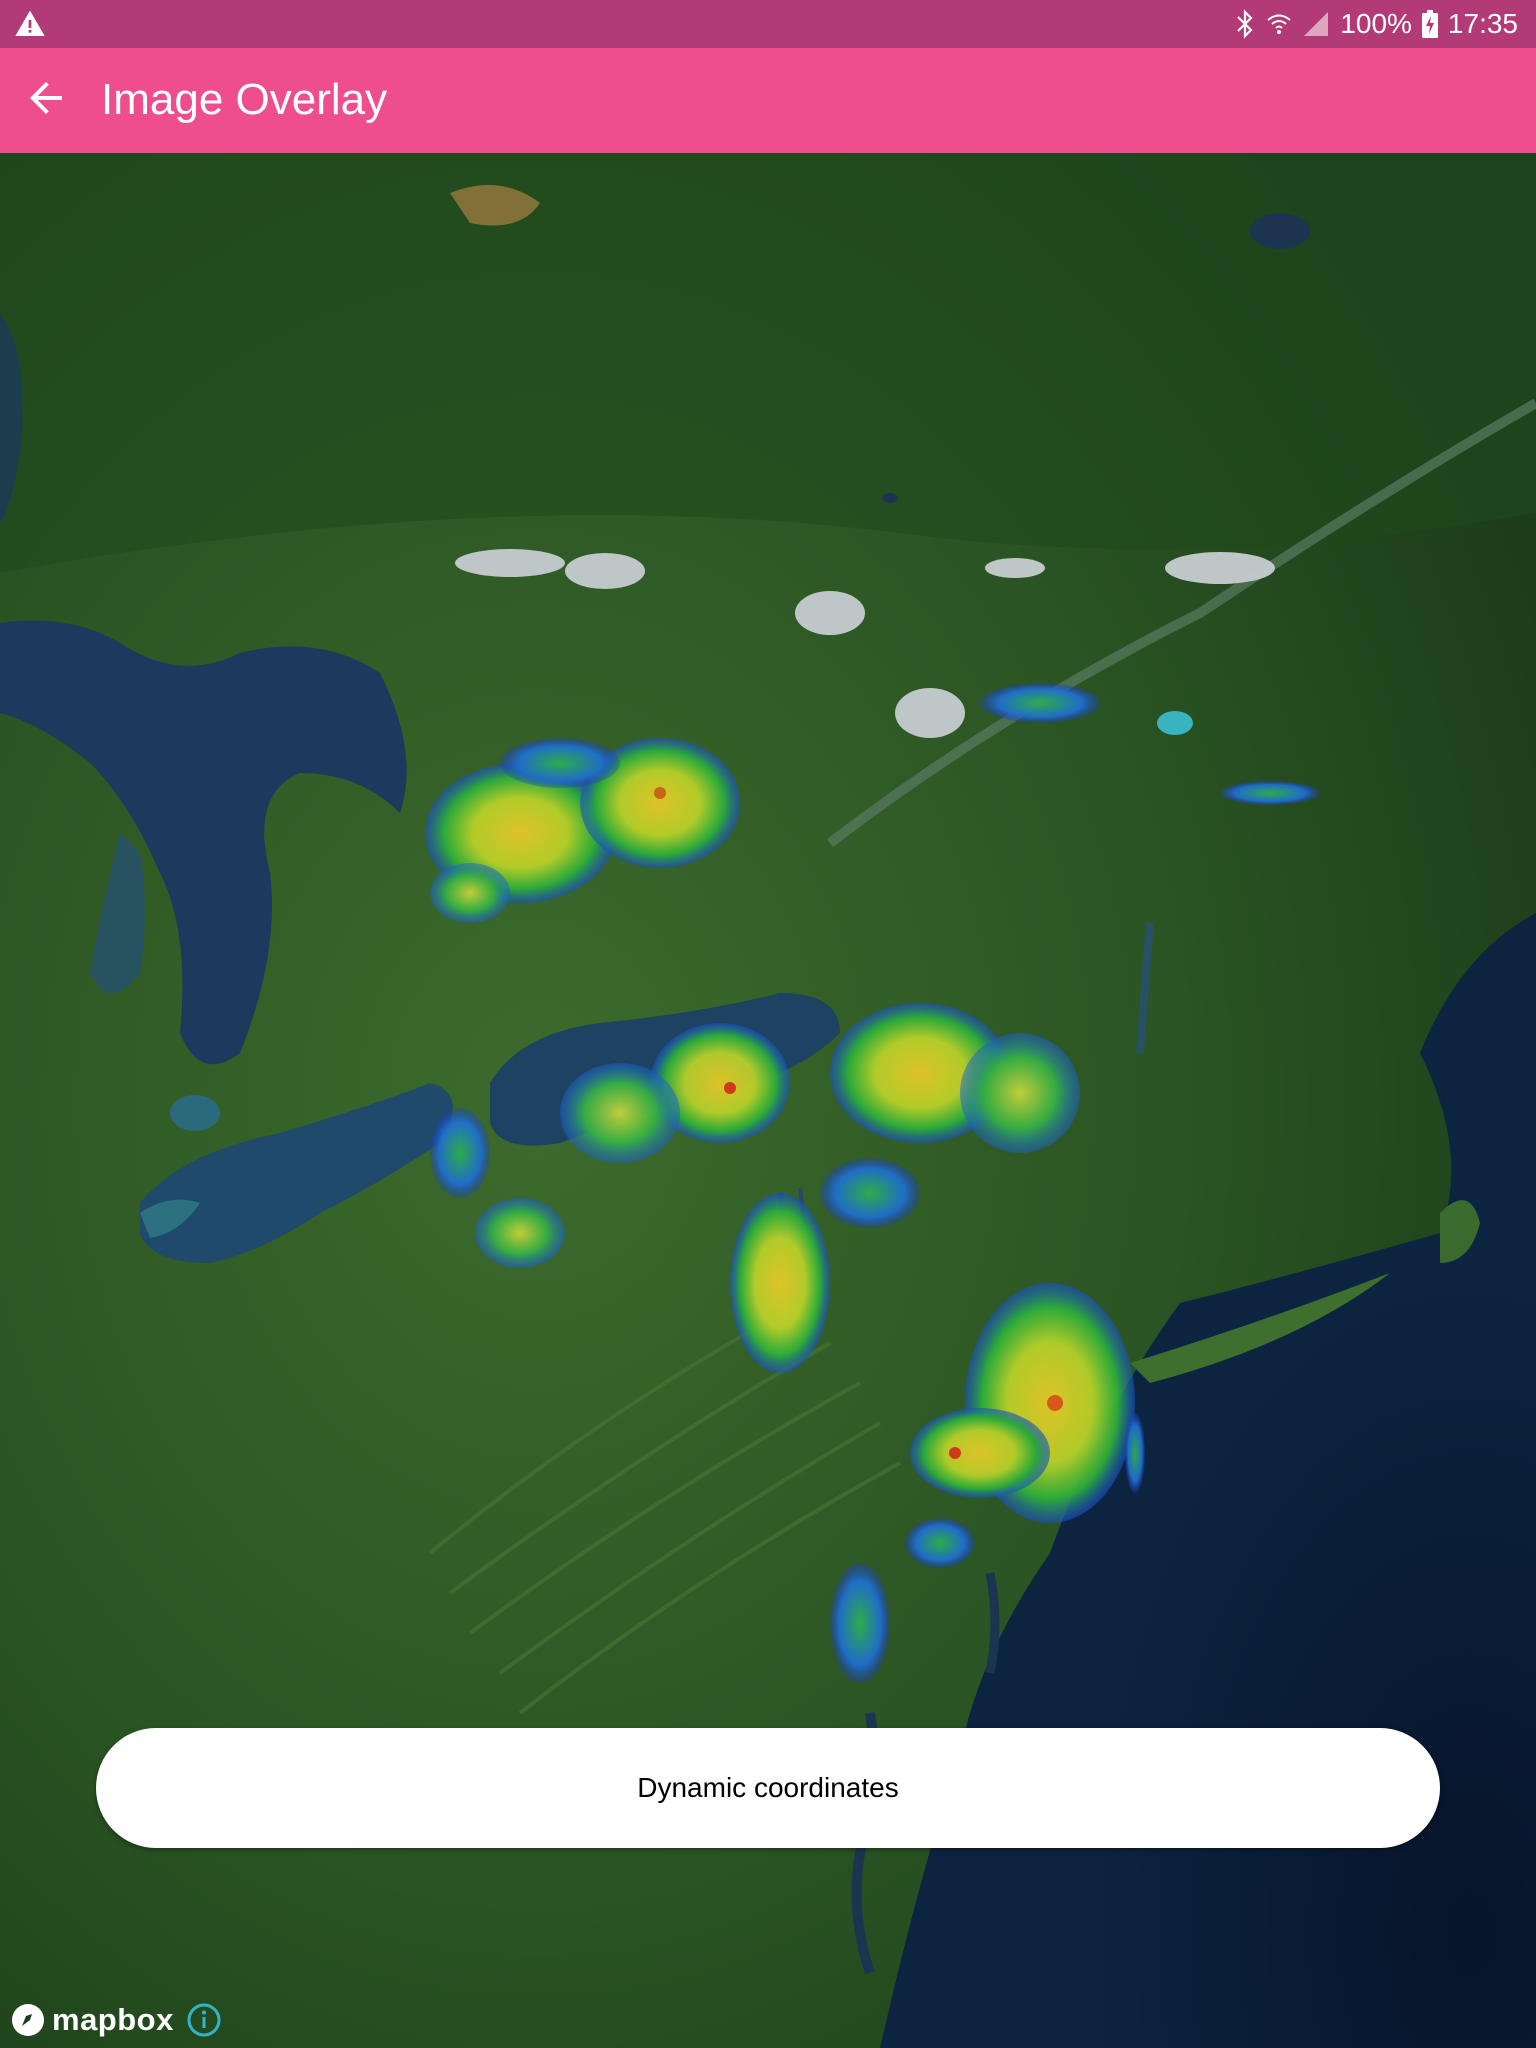 This screenshot has height=2048, width=1536. I want to click on cell-signal-icon, so click(1316, 24).